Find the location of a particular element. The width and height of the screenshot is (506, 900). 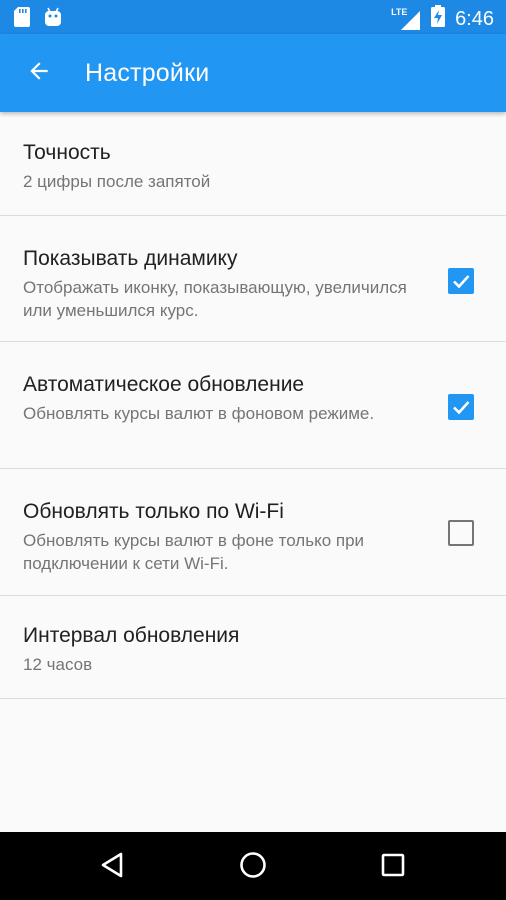

lte-signal-icon: LTE is located at coordinates (406, 19).